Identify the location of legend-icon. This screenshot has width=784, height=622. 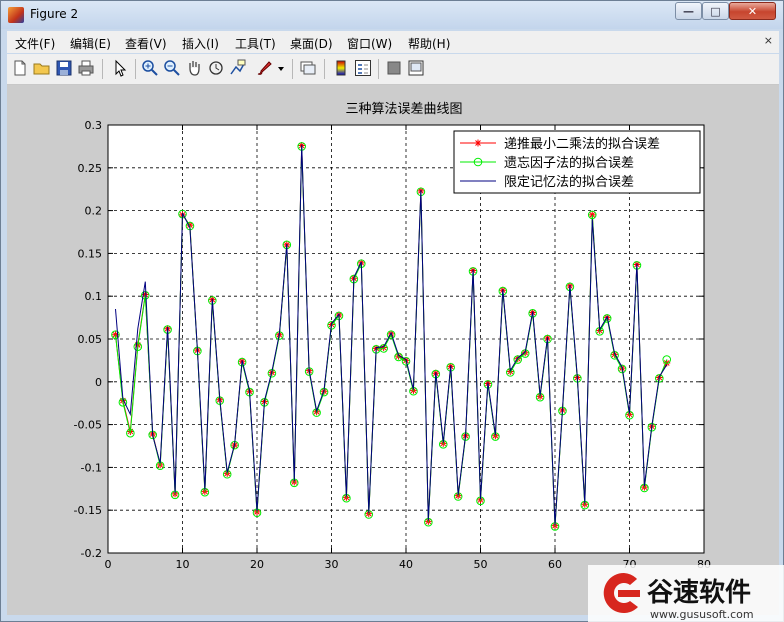
(363, 68).